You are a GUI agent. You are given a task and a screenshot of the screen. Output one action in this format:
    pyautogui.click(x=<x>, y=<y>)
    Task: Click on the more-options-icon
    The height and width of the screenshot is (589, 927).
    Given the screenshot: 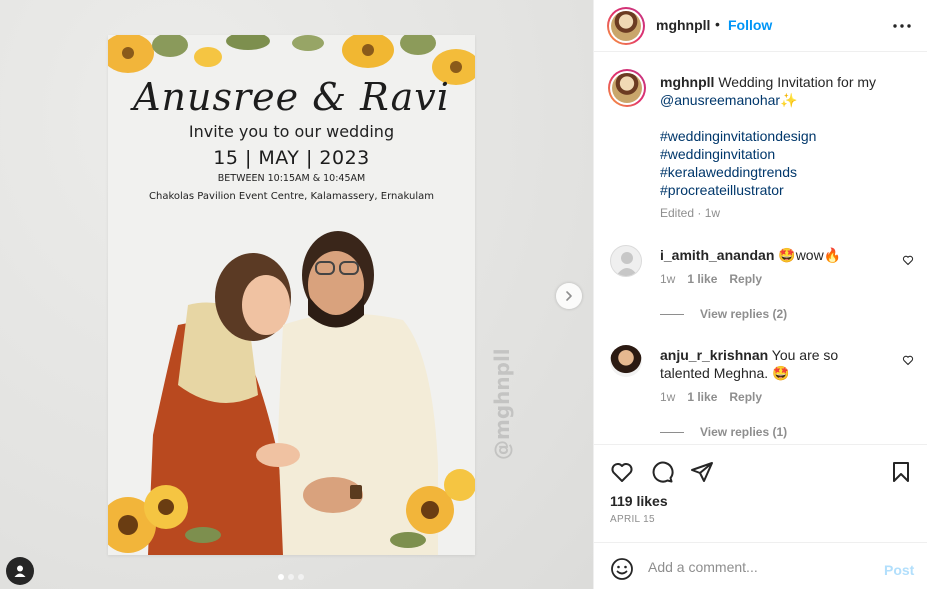 What is the action you would take?
    pyautogui.click(x=902, y=26)
    